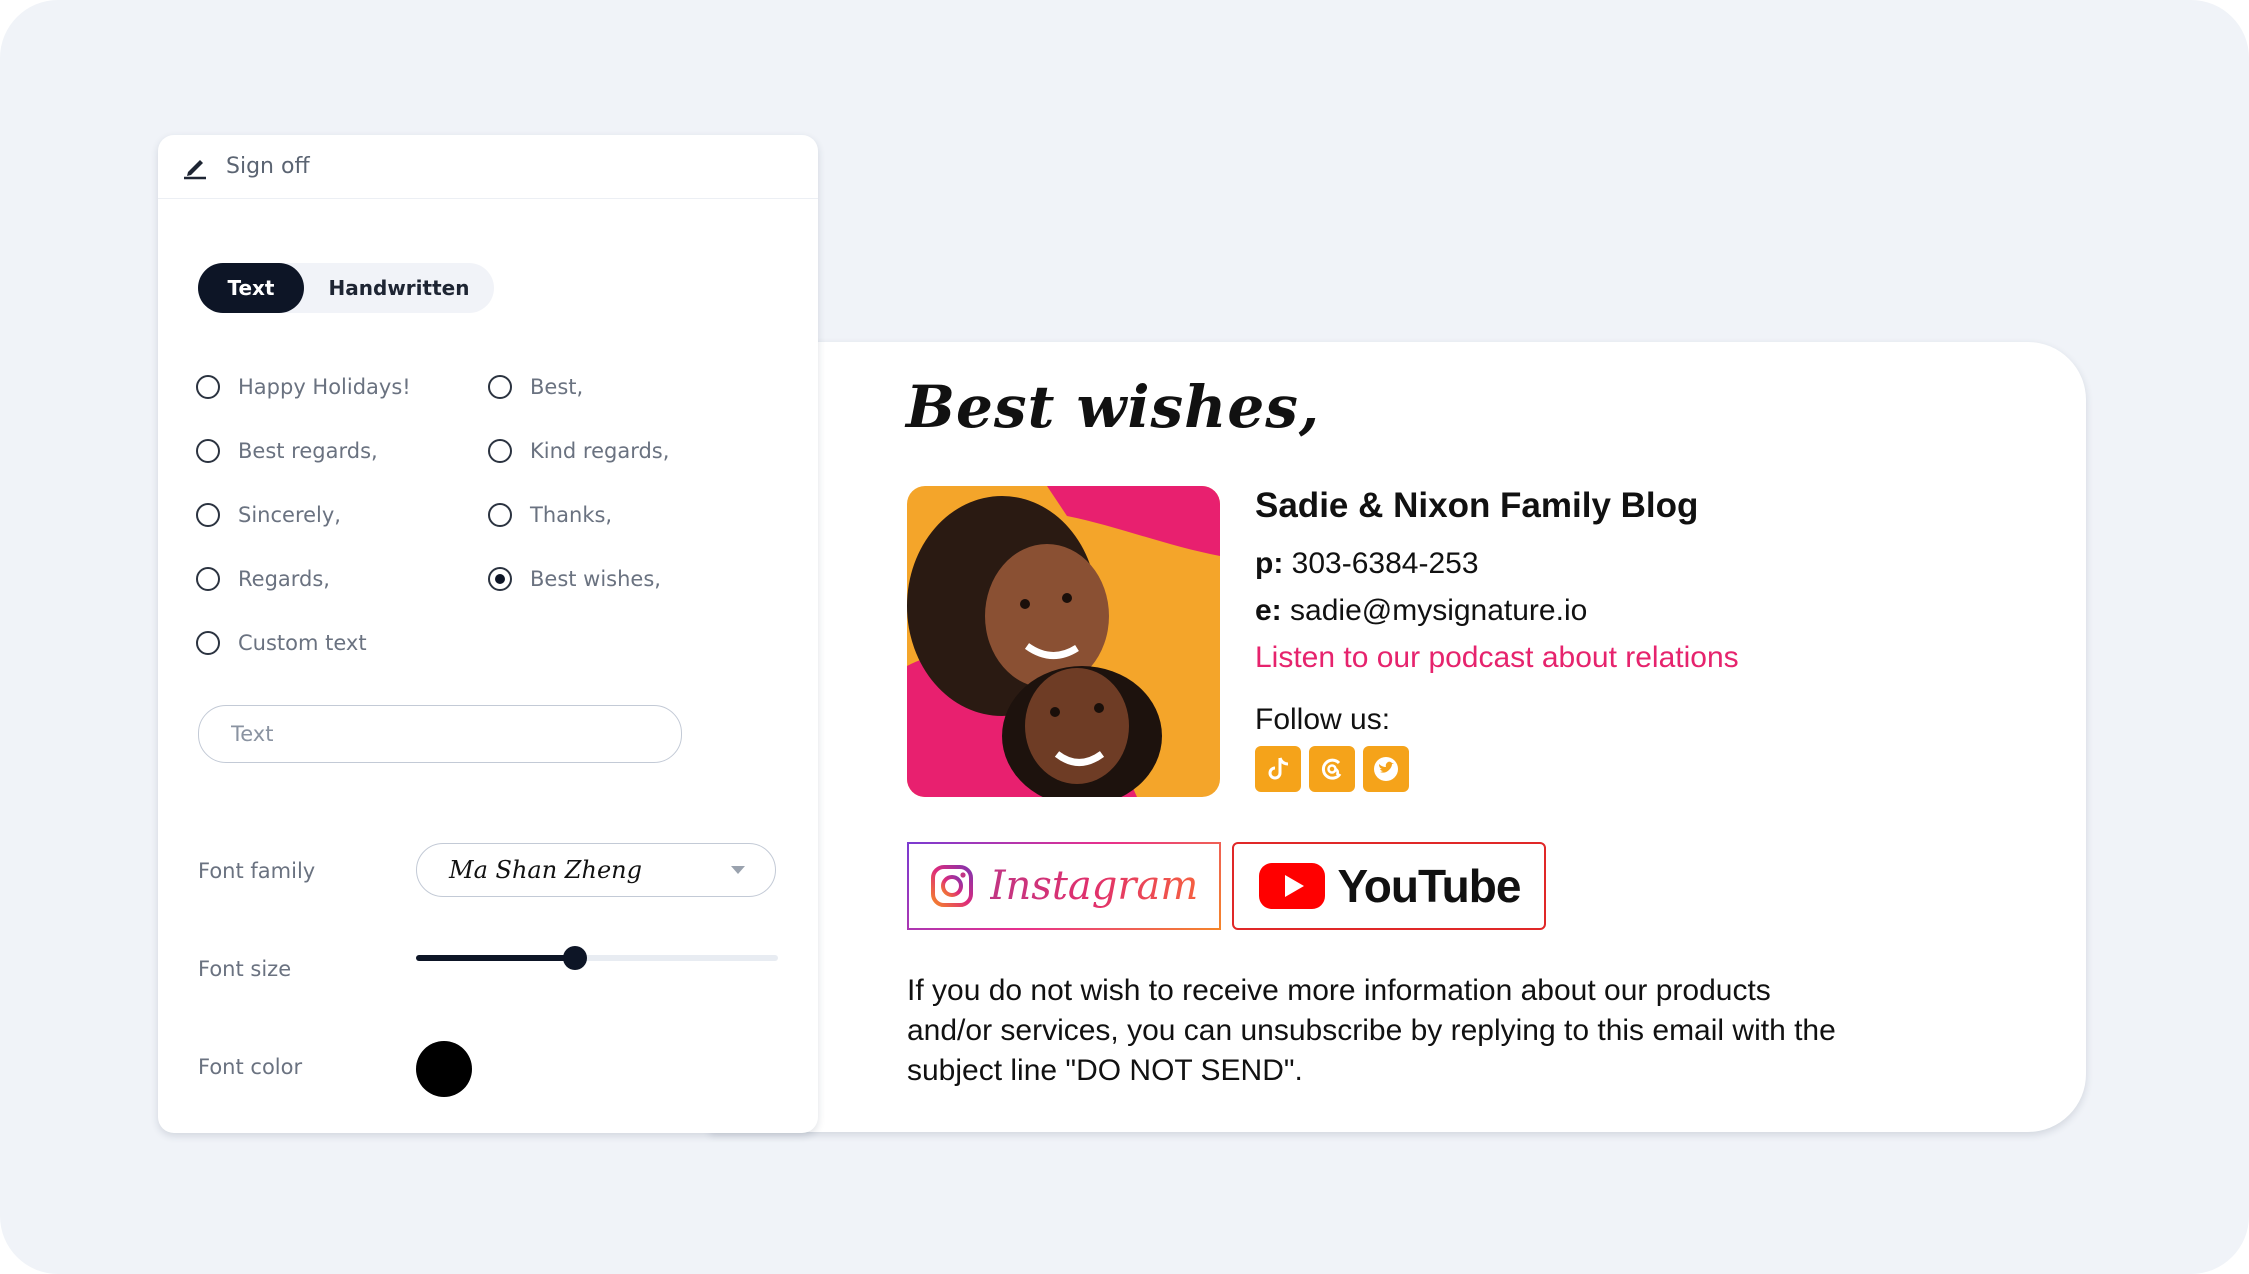 This screenshot has width=2249, height=1274. I want to click on font-color-swatch, so click(444, 1069).